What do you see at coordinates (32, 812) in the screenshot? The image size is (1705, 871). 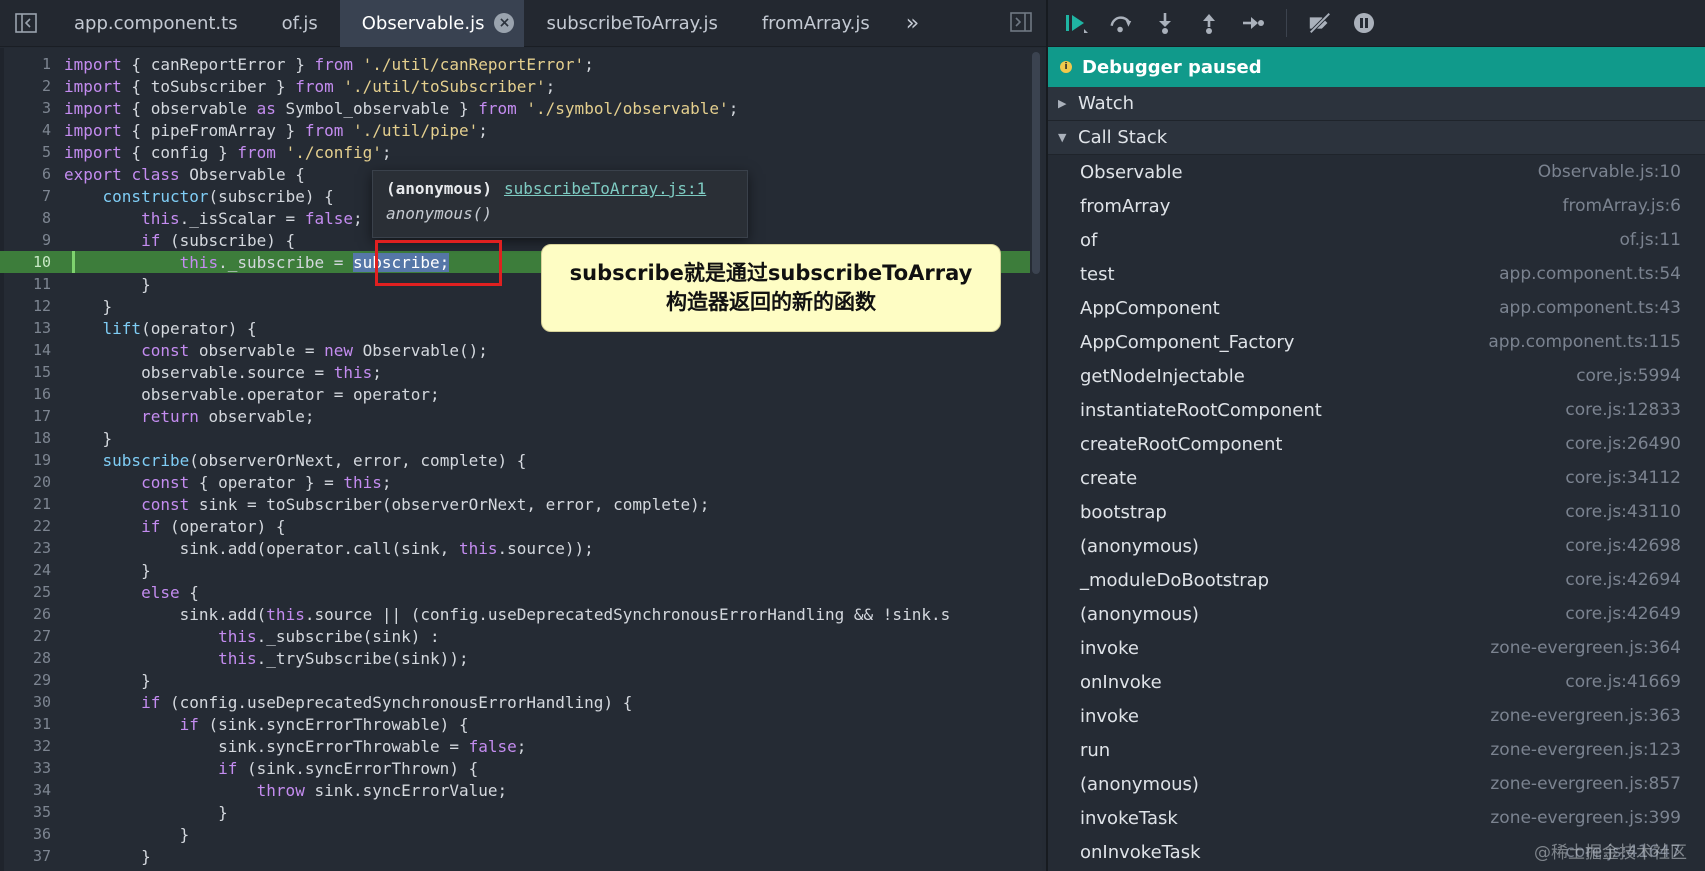 I see `line-number: 35` at bounding box center [32, 812].